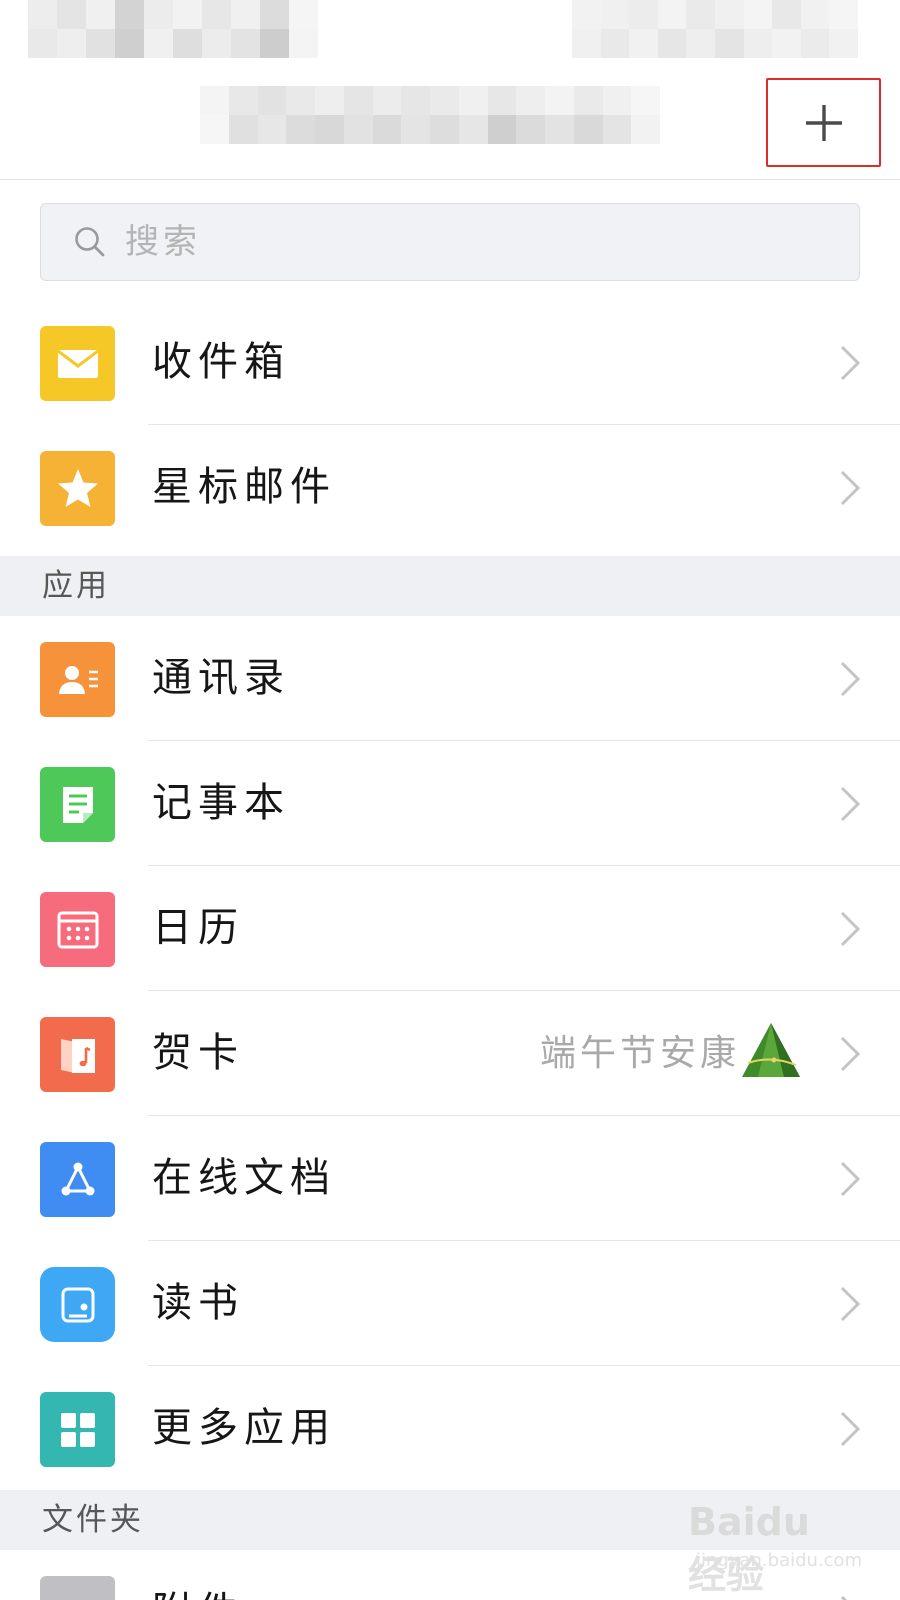  What do you see at coordinates (450, 1303) in the screenshot?
I see `list-item-reading: 读书` at bounding box center [450, 1303].